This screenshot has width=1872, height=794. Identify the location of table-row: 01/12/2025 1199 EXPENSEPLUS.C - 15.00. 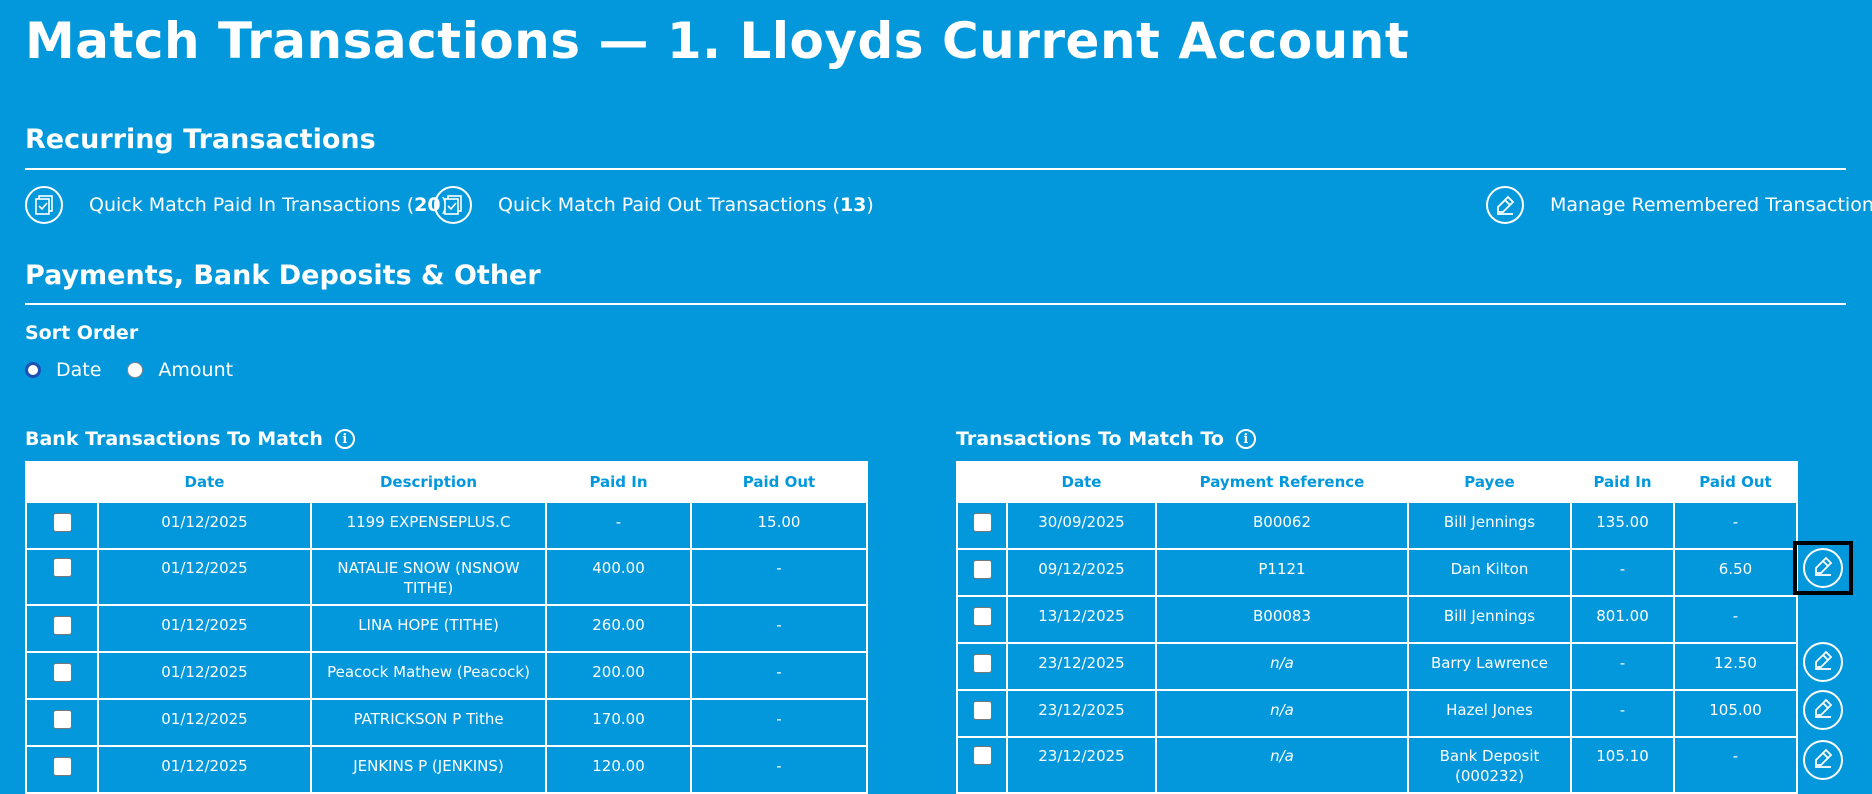
(446, 525).